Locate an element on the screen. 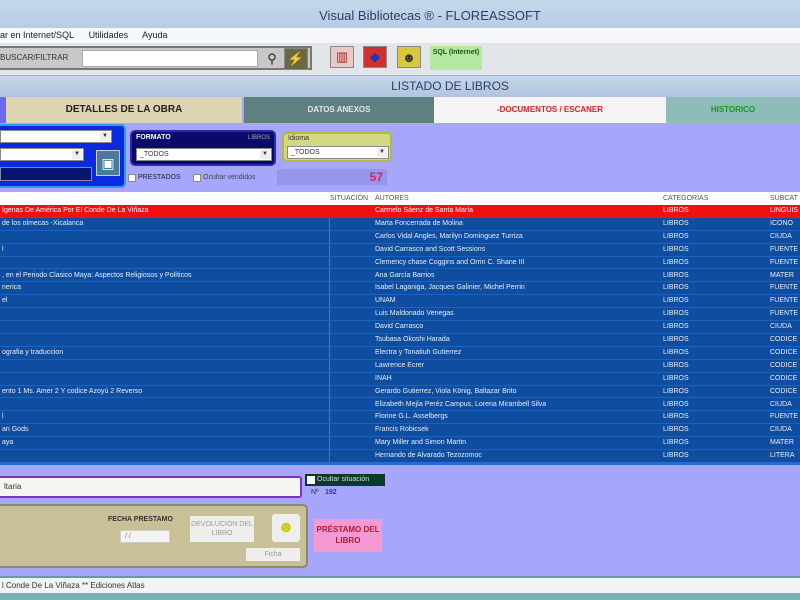  cell-title: nerica is located at coordinates (12, 288).